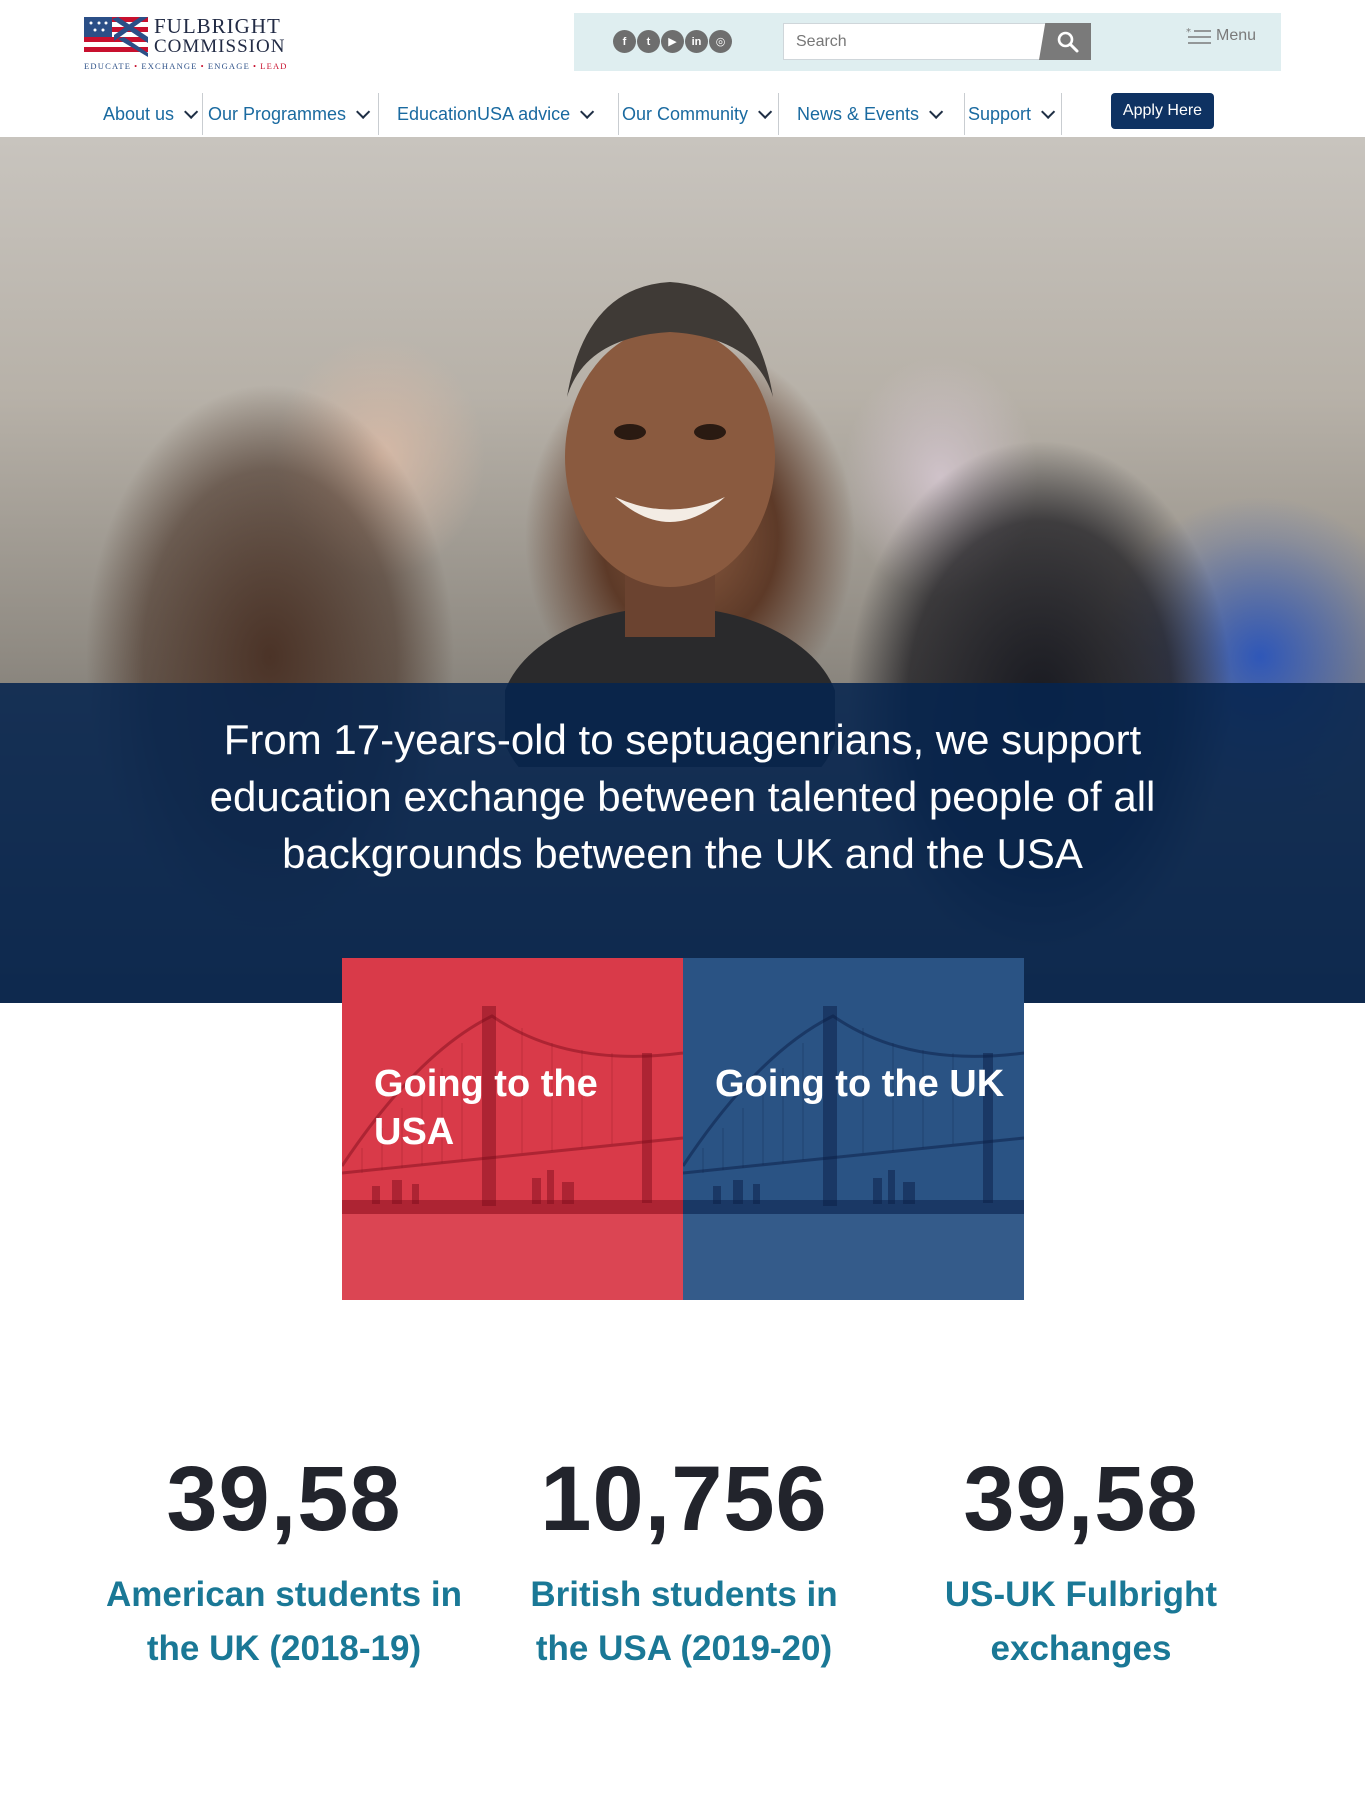 This screenshot has width=1365, height=1807. Describe the element at coordinates (720, 41) in the screenshot. I see `instagram-icon: ◎` at that location.